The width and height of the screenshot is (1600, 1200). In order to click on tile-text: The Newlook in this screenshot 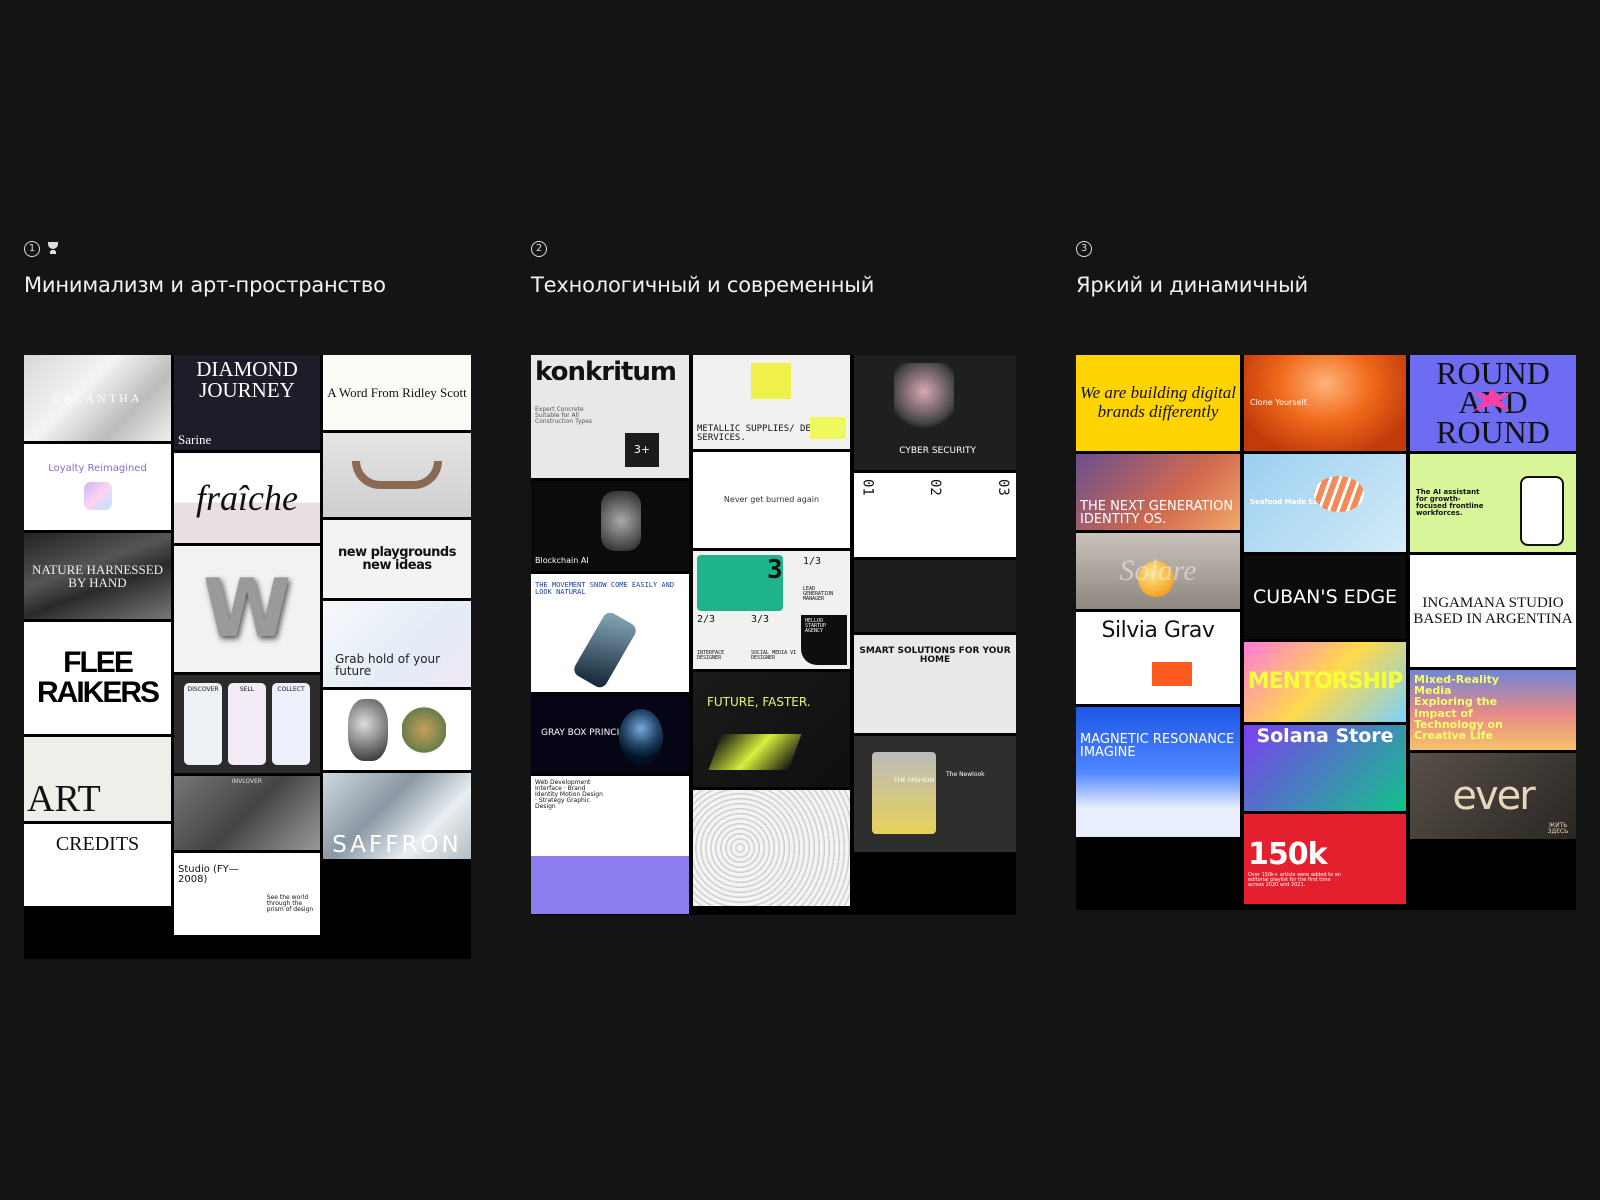, I will do `click(965, 774)`.